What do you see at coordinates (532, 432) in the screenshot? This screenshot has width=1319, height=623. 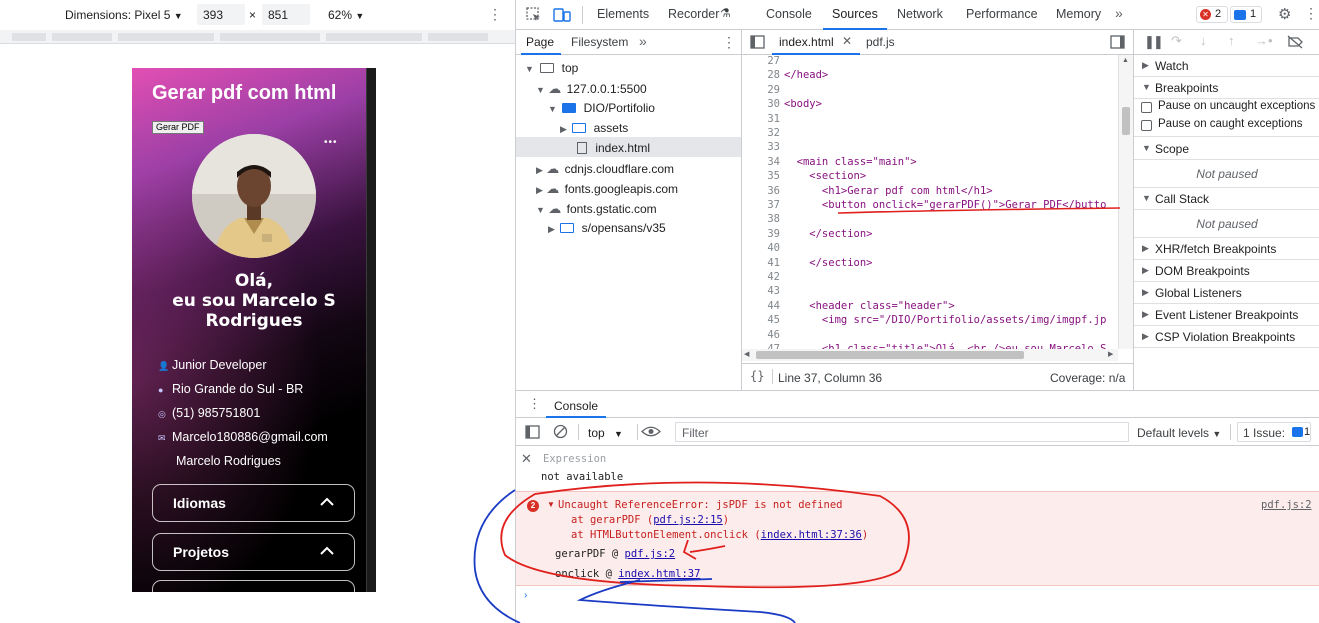 I see `show-sidebar-icon` at bounding box center [532, 432].